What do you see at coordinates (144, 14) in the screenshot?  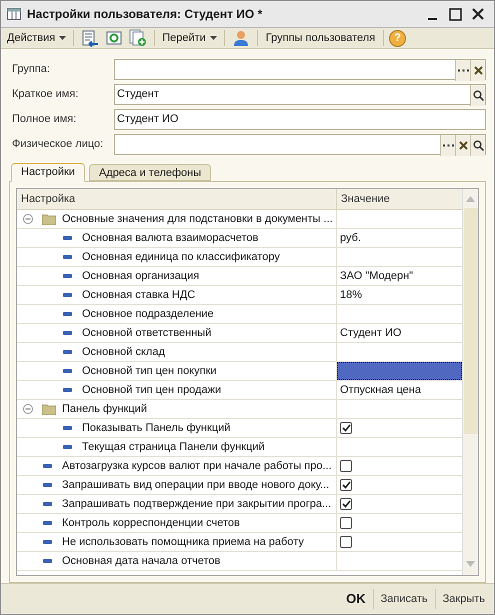 I see `window-title: Настройки пользователя: Студент ИО *` at bounding box center [144, 14].